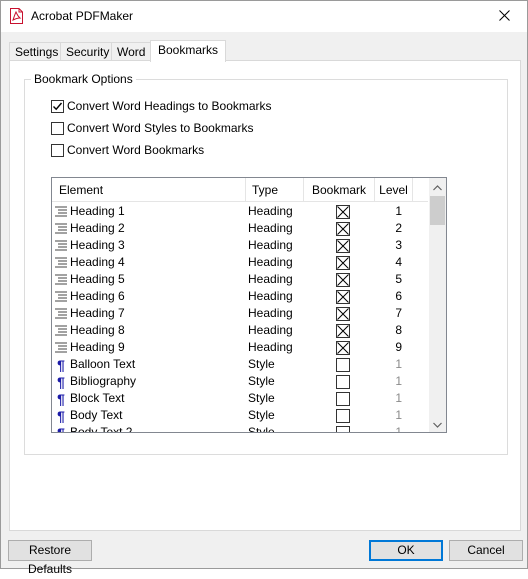  I want to click on column-header-element: Element, so click(149, 190).